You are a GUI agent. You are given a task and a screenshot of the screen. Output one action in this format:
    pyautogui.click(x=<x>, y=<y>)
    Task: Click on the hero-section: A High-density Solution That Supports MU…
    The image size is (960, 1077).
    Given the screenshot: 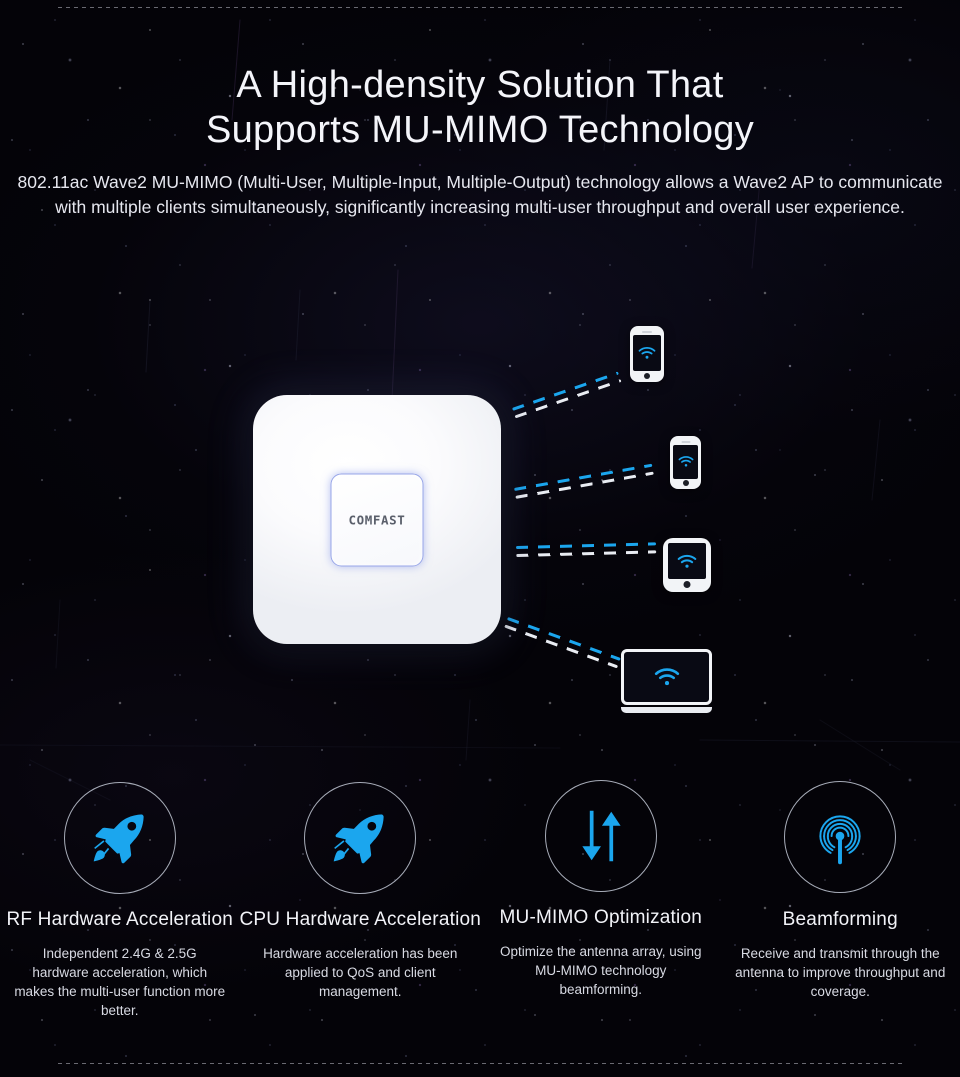 What is the action you would take?
    pyautogui.click(x=480, y=141)
    